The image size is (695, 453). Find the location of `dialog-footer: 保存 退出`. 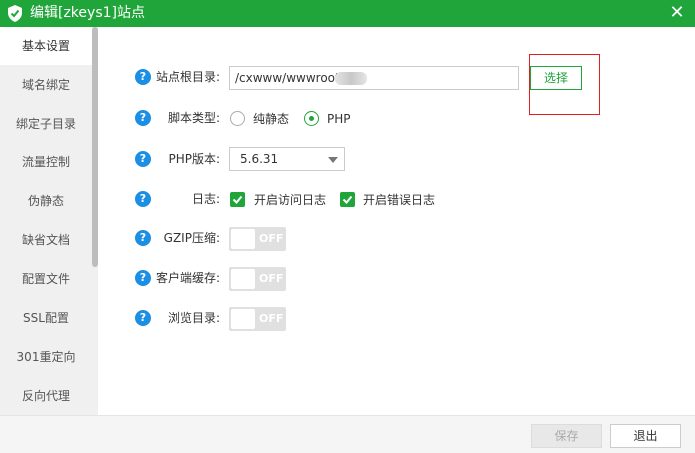

dialog-footer: 保存 退出 is located at coordinates (347, 434).